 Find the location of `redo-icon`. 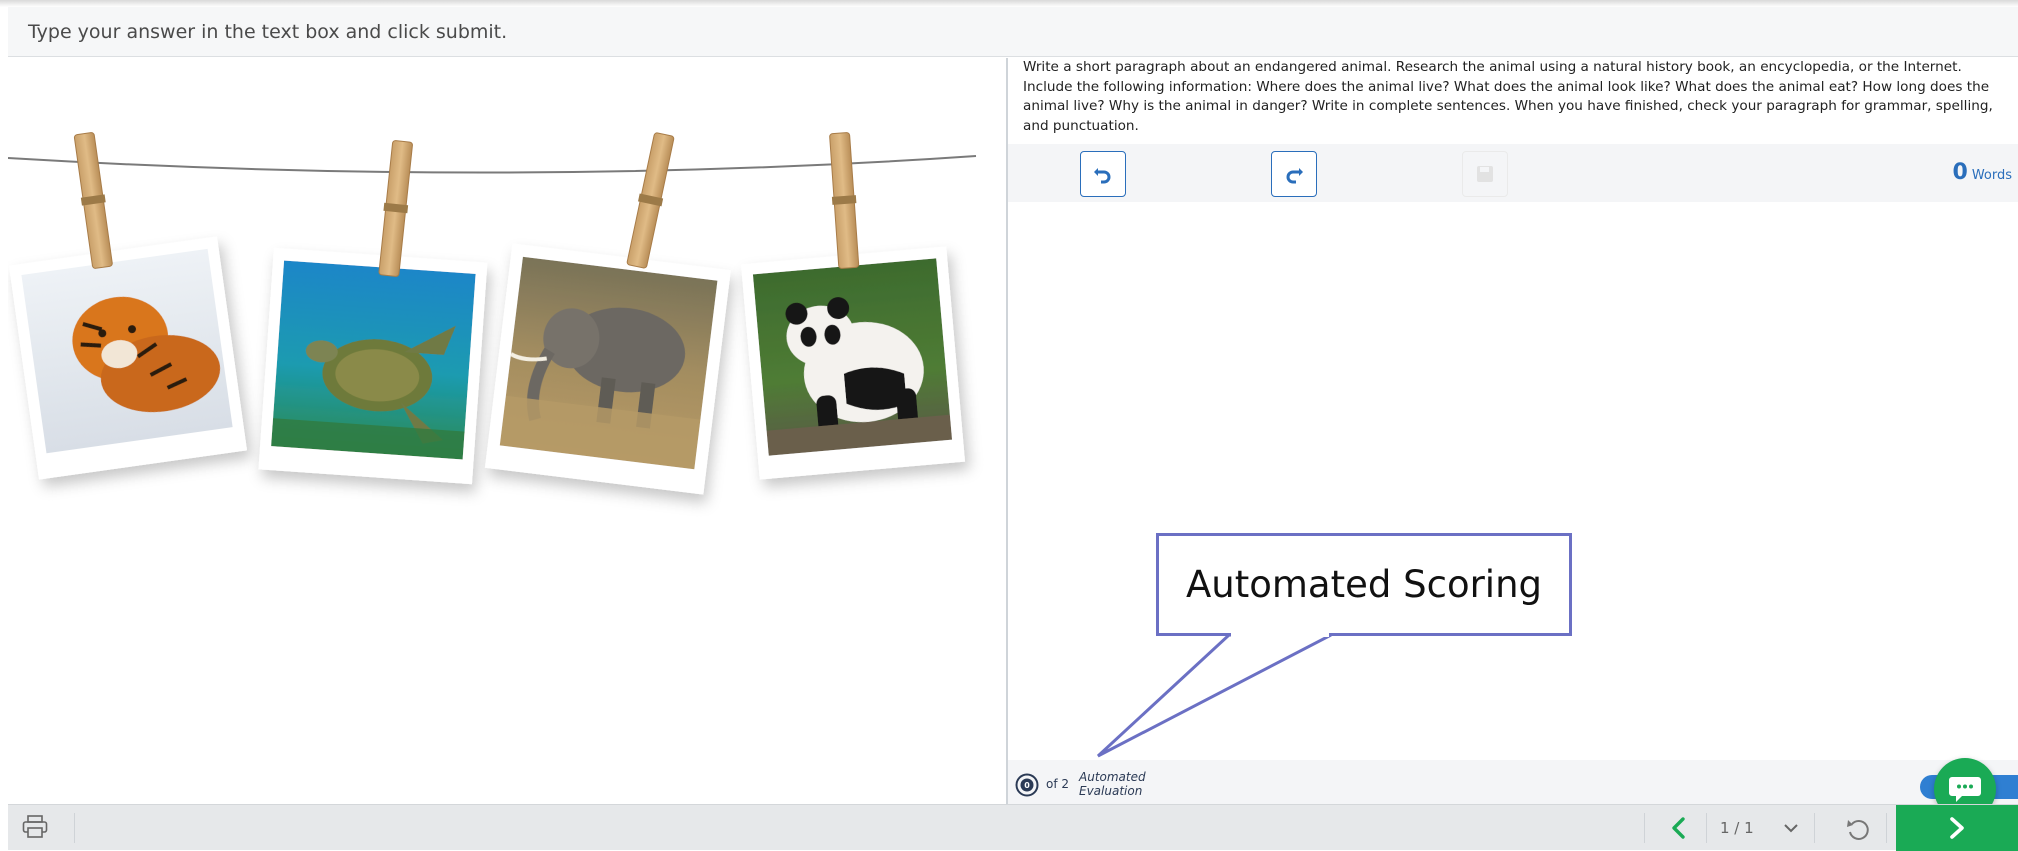

redo-icon is located at coordinates (1294, 176).